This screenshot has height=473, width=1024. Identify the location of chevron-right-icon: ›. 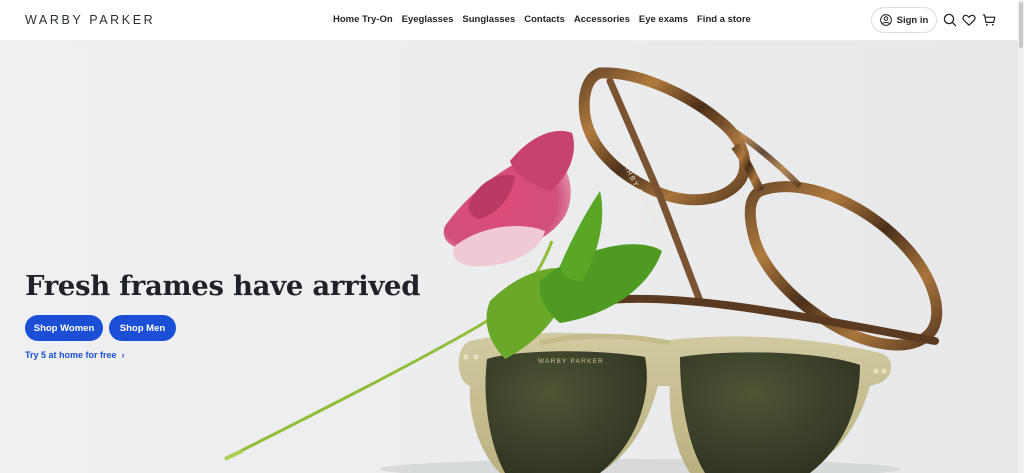
(122, 355).